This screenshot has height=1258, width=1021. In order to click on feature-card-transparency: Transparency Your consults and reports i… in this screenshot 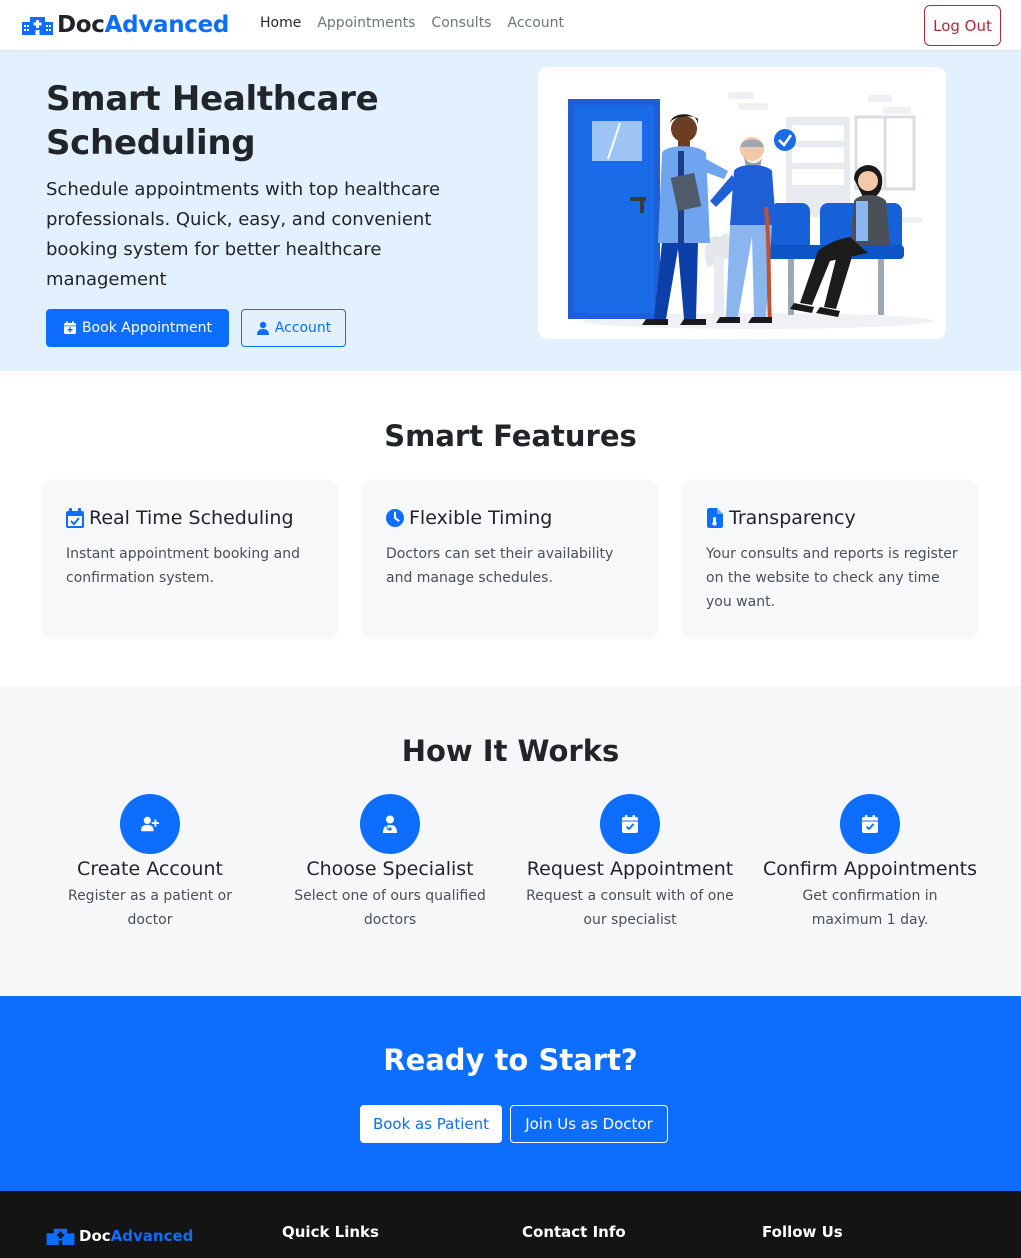, I will do `click(830, 558)`.